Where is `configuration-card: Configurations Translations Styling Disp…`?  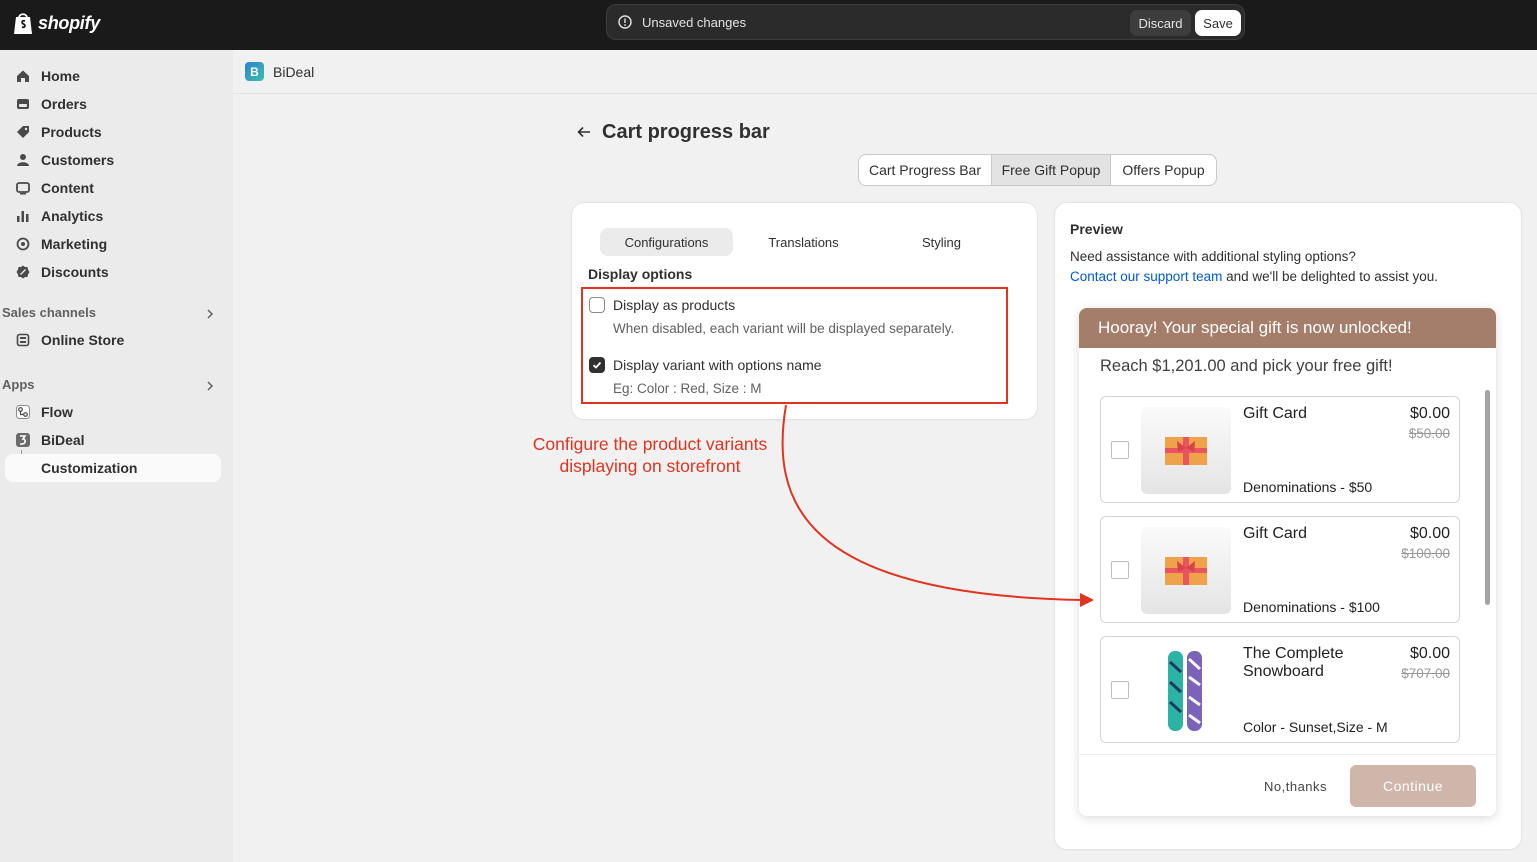
configuration-card: Configurations Translations Styling Disp… is located at coordinates (804, 311).